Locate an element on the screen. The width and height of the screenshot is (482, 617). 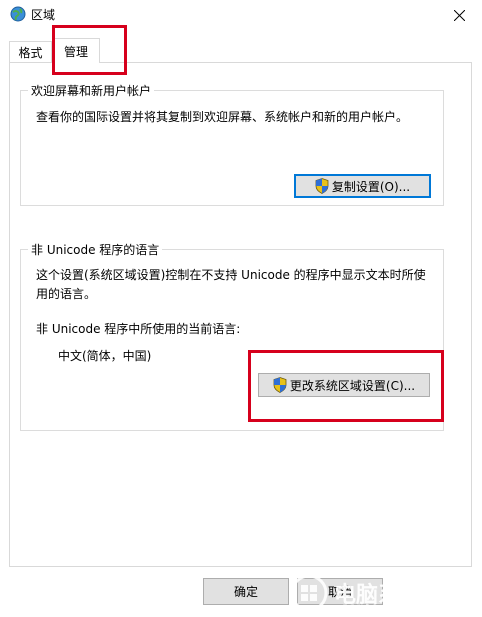
ok-button: 确定 is located at coordinates (246, 591).